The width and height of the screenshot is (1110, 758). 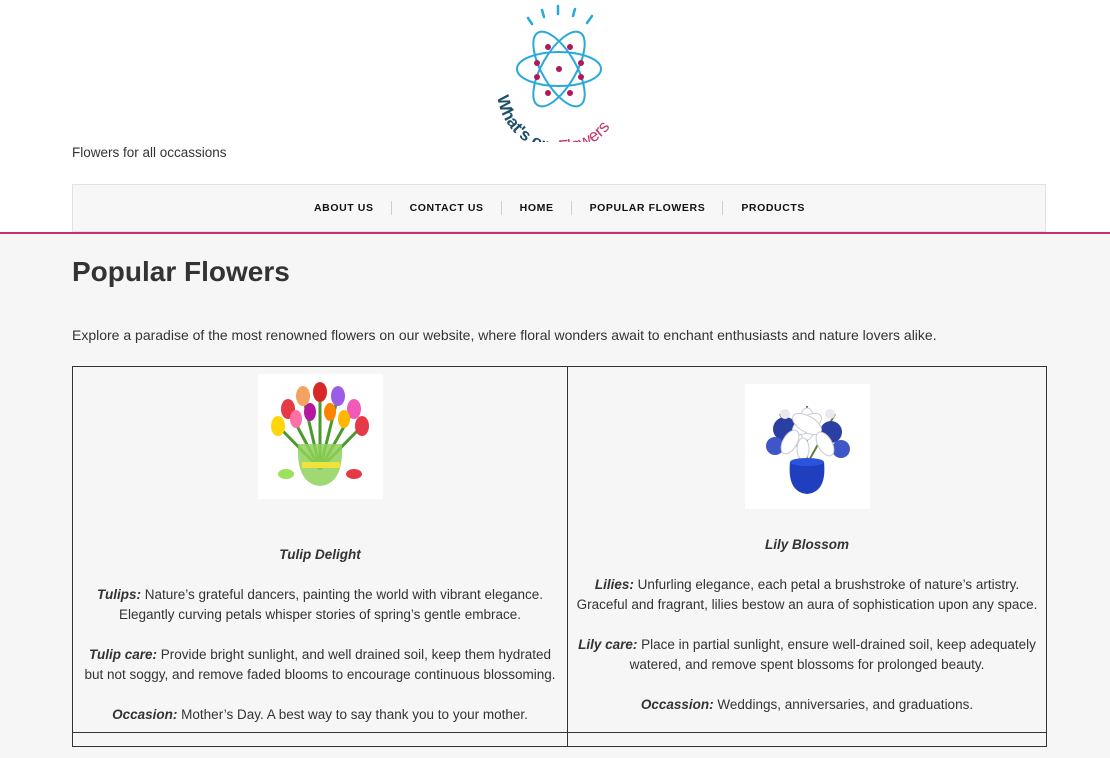 I want to click on occasion-label: Occasion:, so click(x=145, y=714).